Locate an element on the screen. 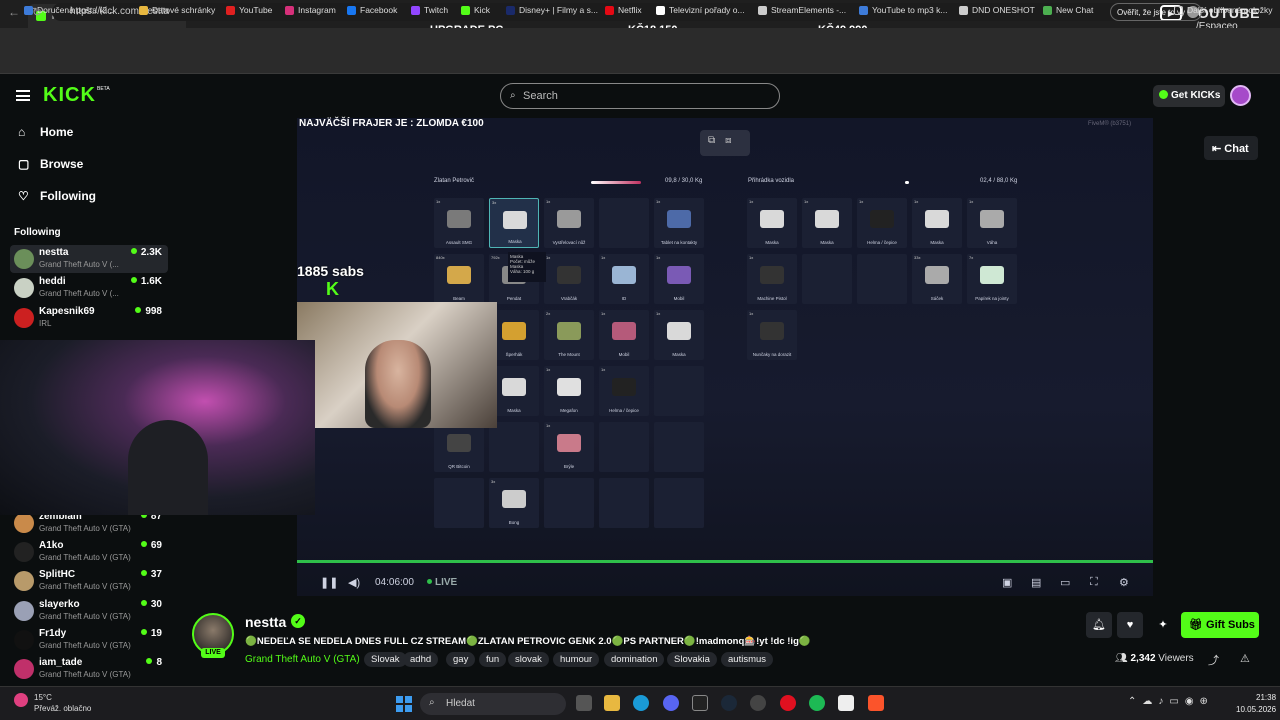 The image size is (1280, 720). app-icon is located at coordinates (700, 703).